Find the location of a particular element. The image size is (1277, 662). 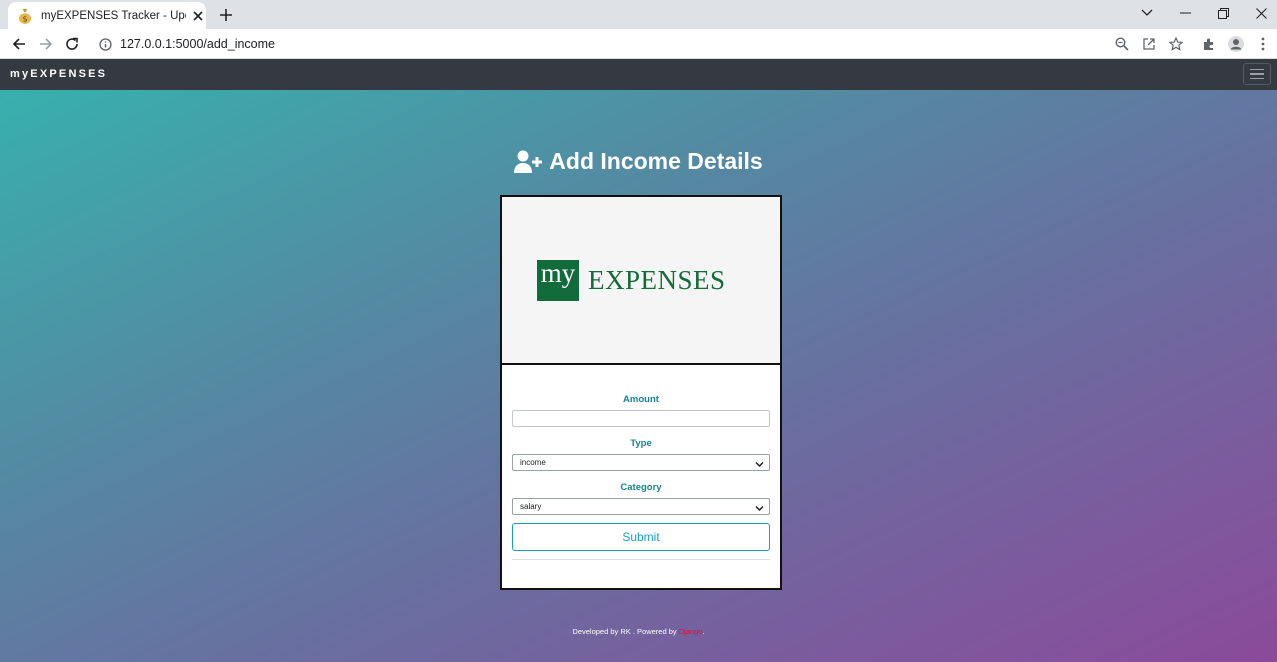

tab-search-icon is located at coordinates (1147, 13).